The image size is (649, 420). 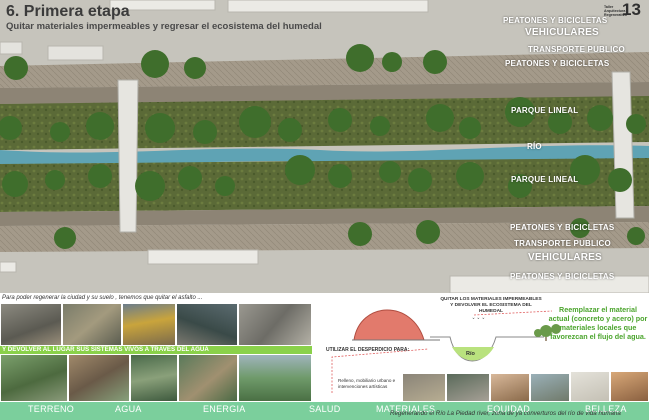 What do you see at coordinates (562, 32) in the screenshot?
I see `label-vehiculares-top: VEHICULARES` at bounding box center [562, 32].